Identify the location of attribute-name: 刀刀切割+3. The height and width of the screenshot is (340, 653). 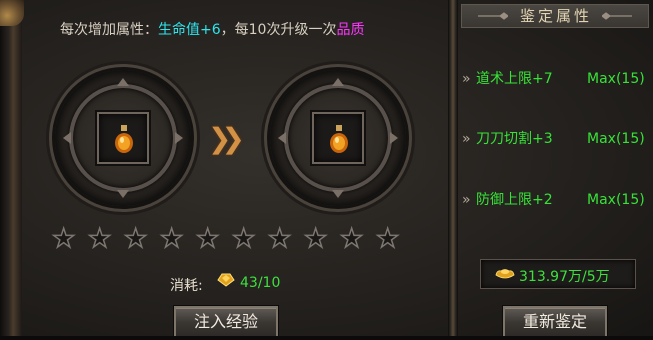
(514, 139).